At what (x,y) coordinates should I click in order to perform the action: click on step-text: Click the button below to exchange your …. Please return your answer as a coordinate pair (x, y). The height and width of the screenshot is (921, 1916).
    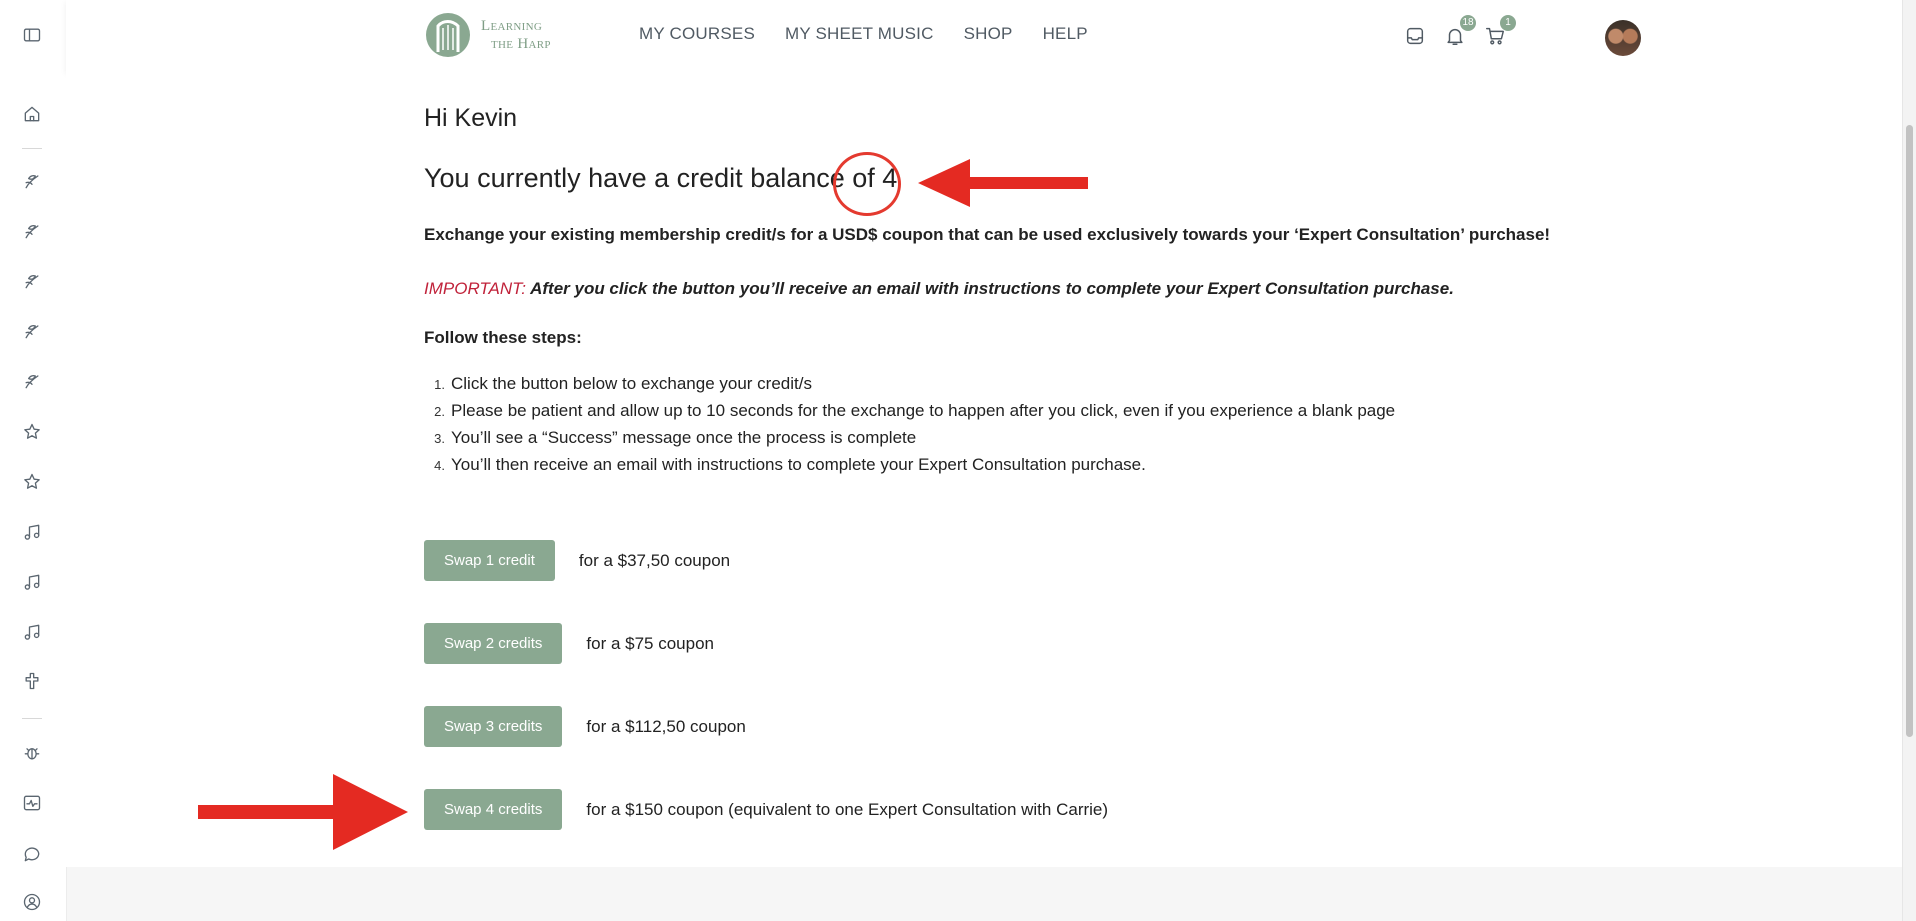
    Looking at the image, I should click on (631, 383).